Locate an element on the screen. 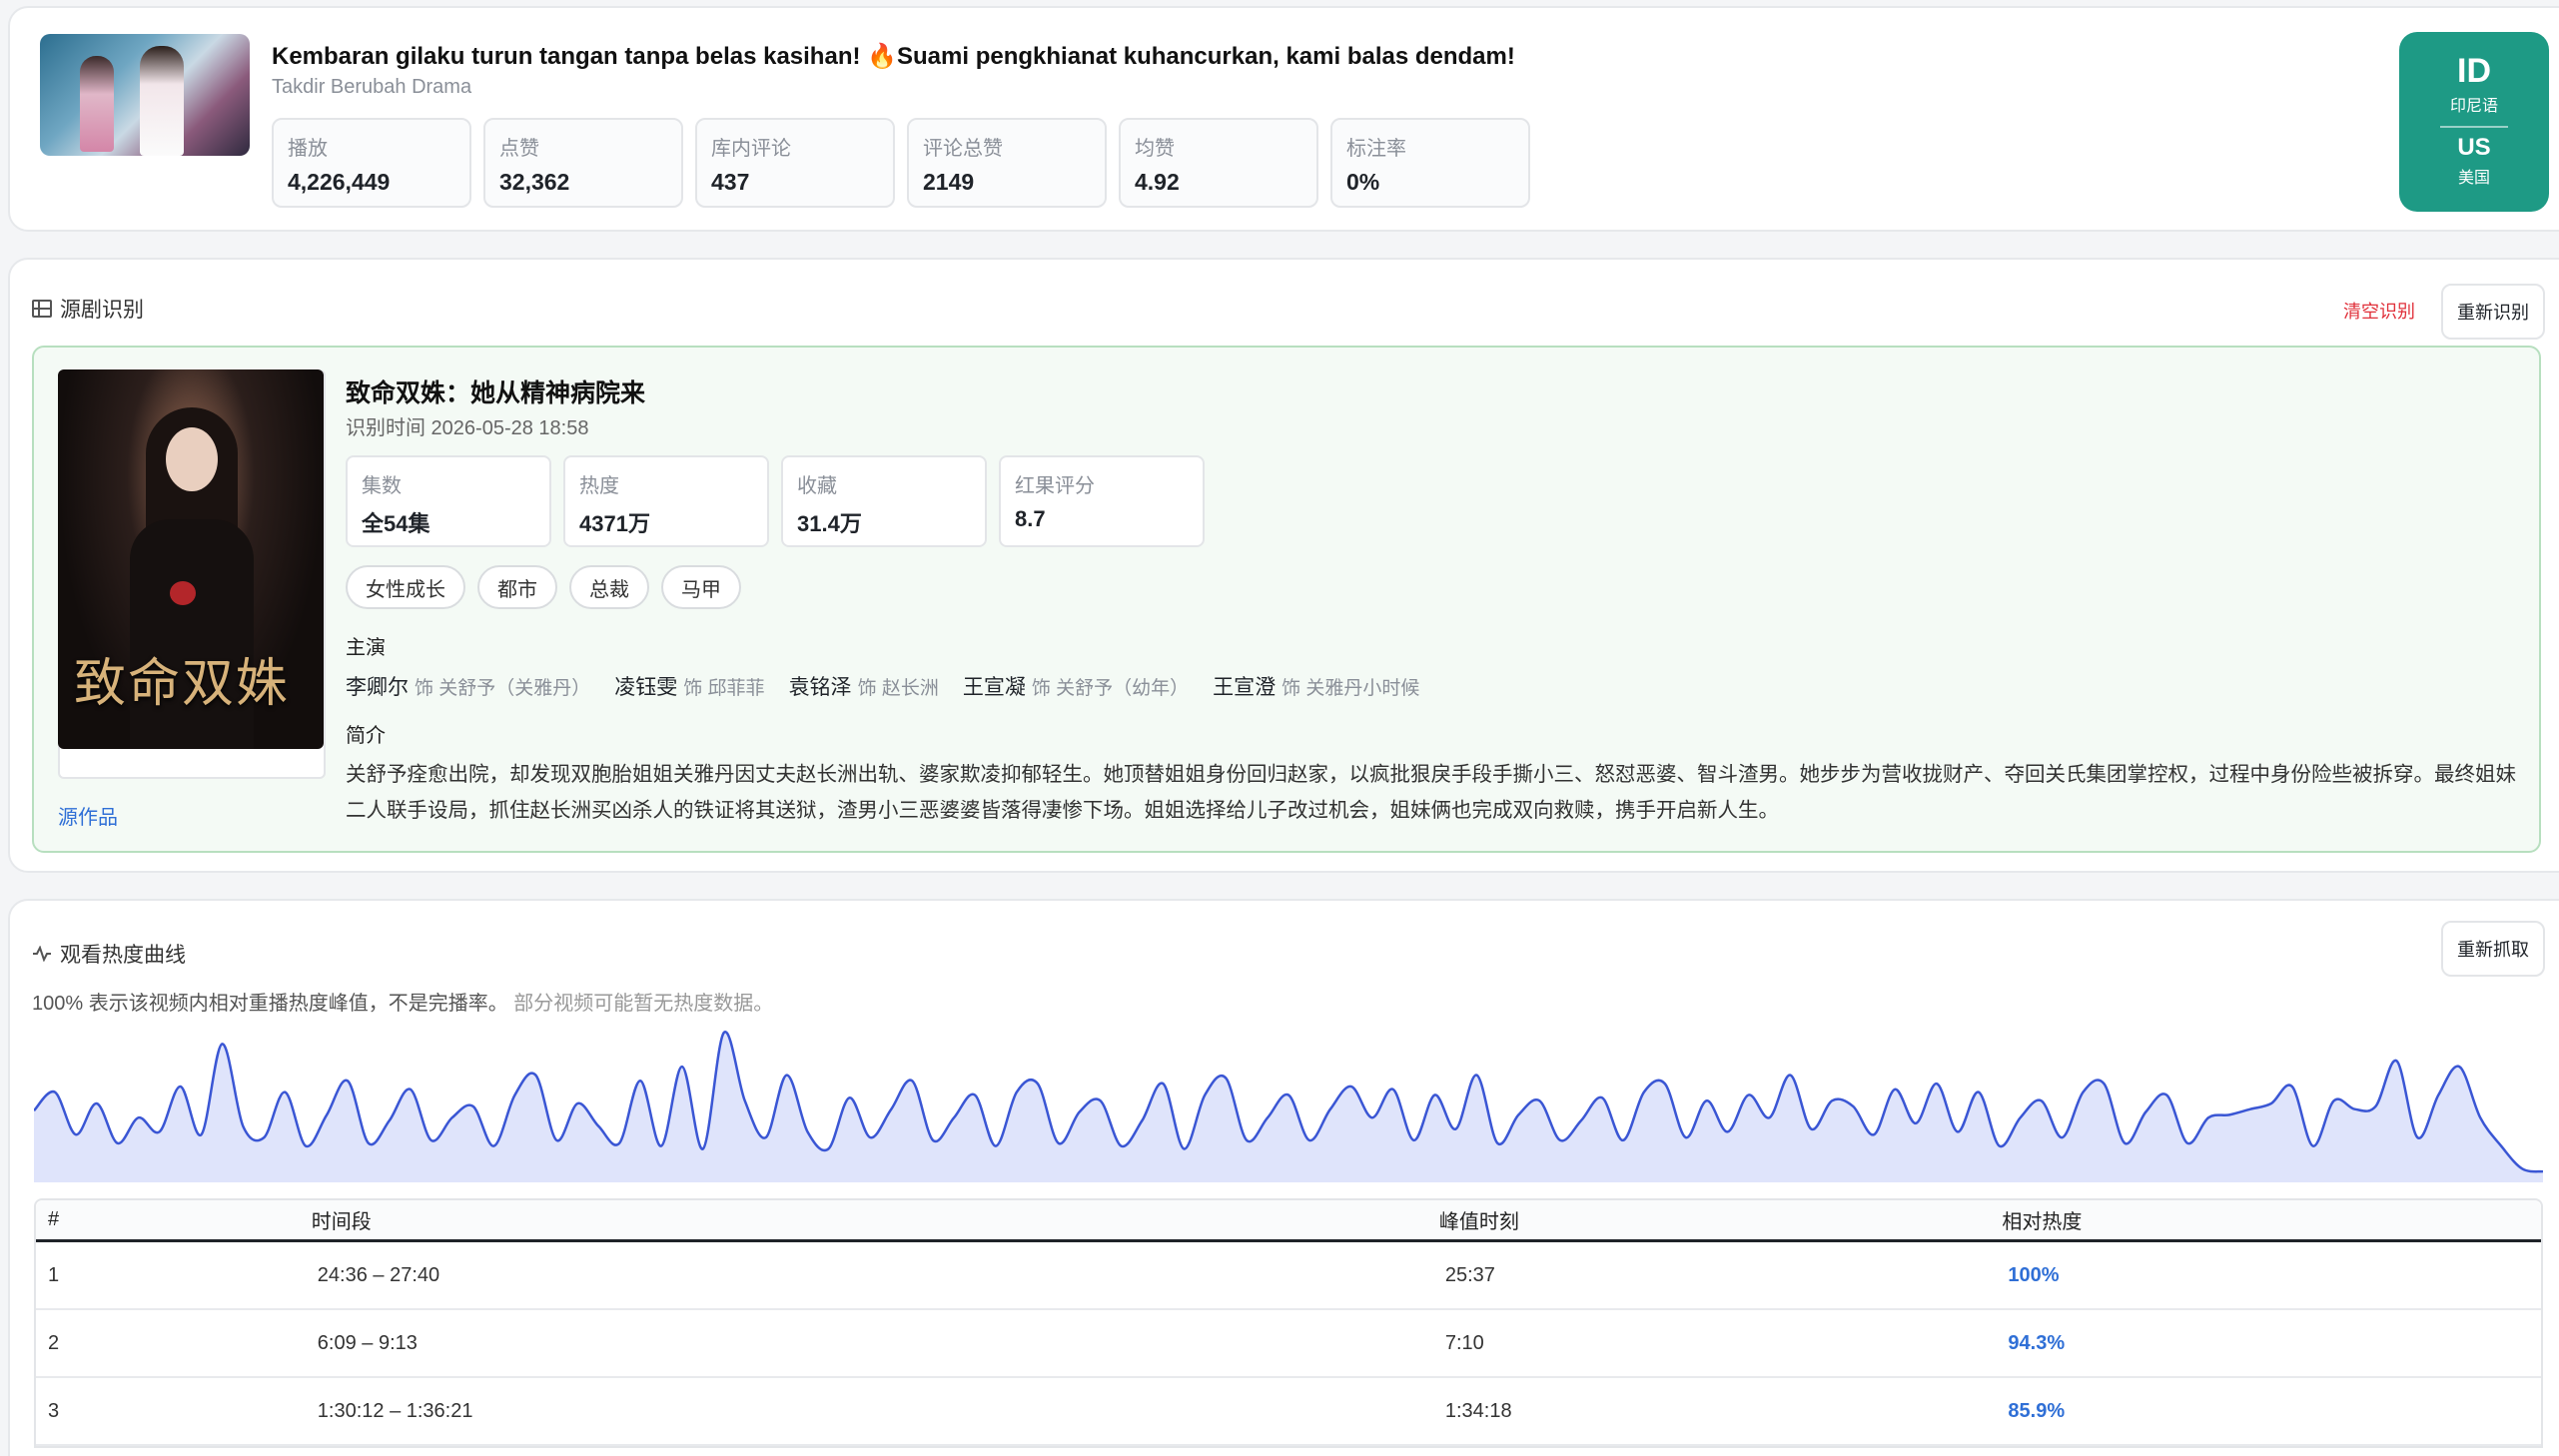  genre-tag: 总裁 is located at coordinates (609, 587).